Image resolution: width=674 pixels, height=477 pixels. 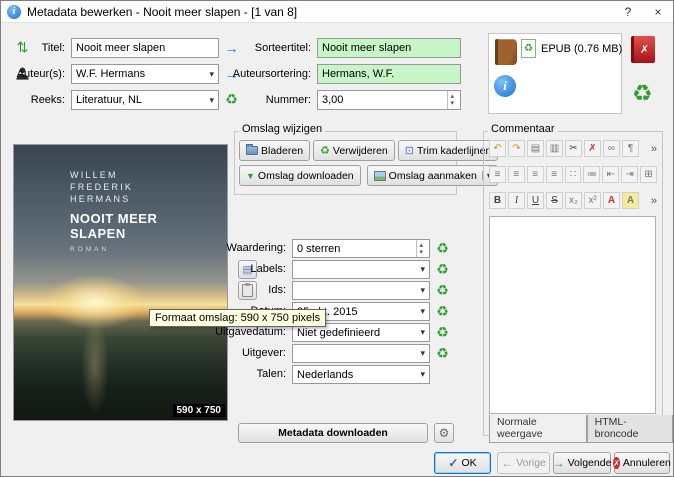 What do you see at coordinates (360, 150) in the screenshot?
I see `remove-label: Verwijderen` at bounding box center [360, 150].